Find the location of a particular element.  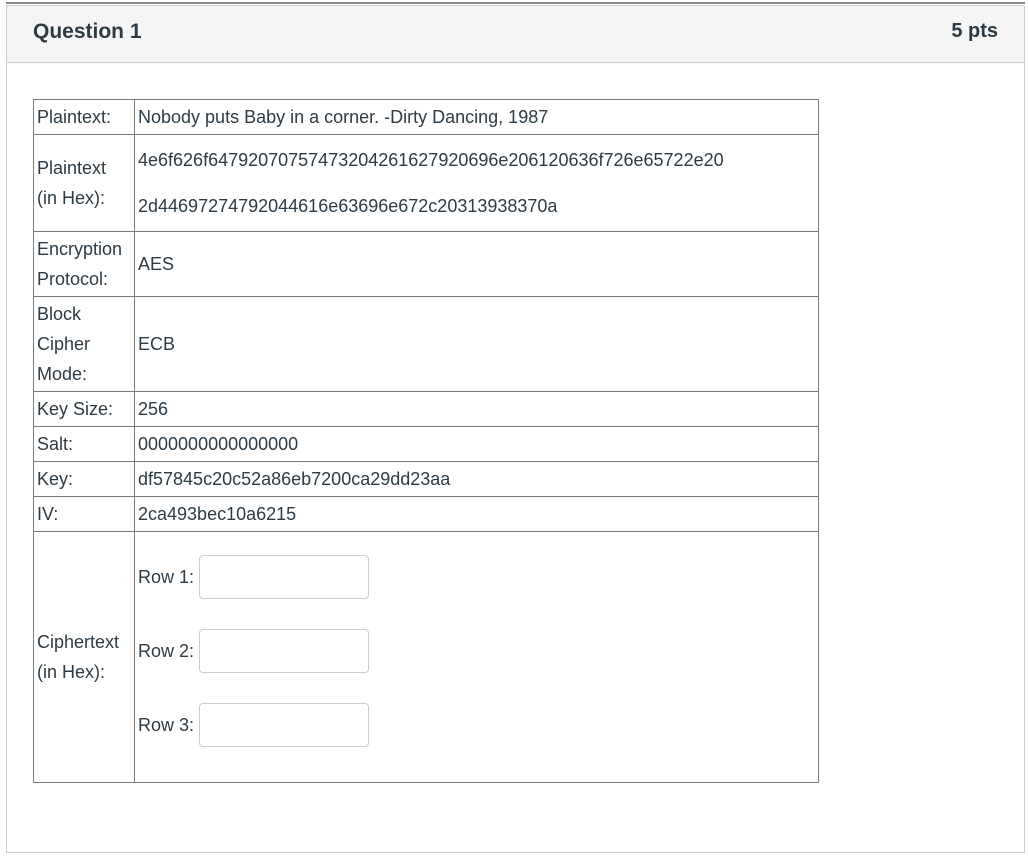

ciphertext-row-2-input is located at coordinates (284, 651).